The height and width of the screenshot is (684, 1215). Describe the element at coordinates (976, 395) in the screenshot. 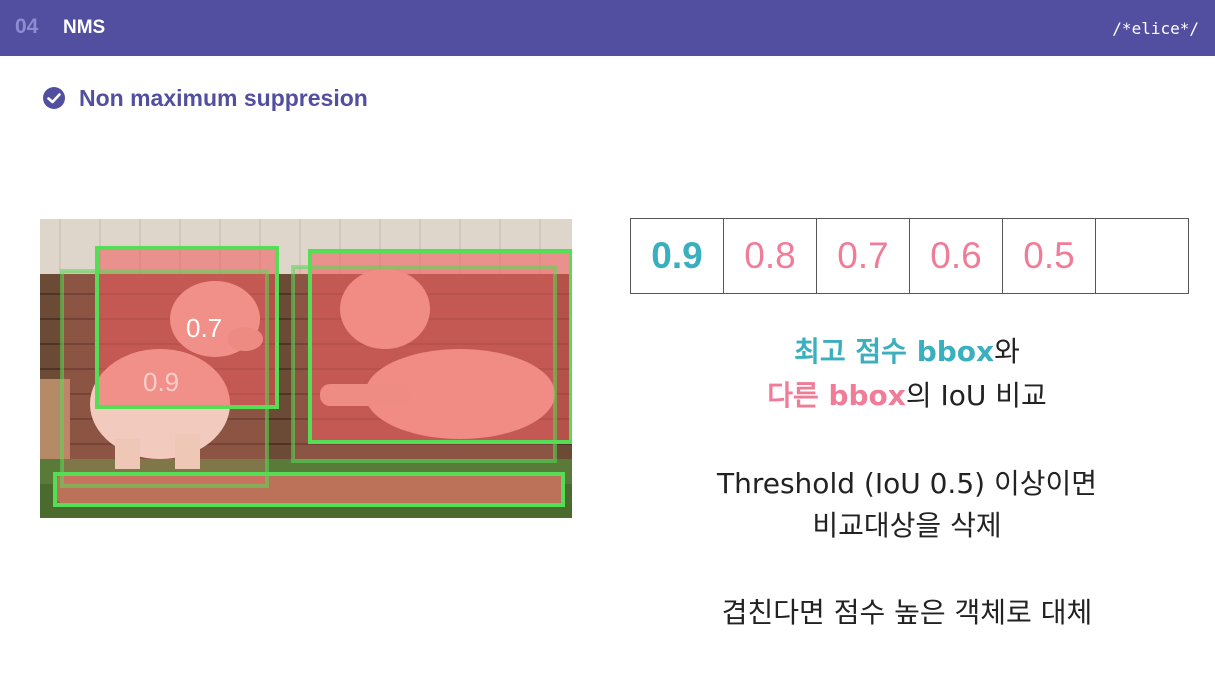

I see `text-fragment: 의 IoU 비교` at that location.